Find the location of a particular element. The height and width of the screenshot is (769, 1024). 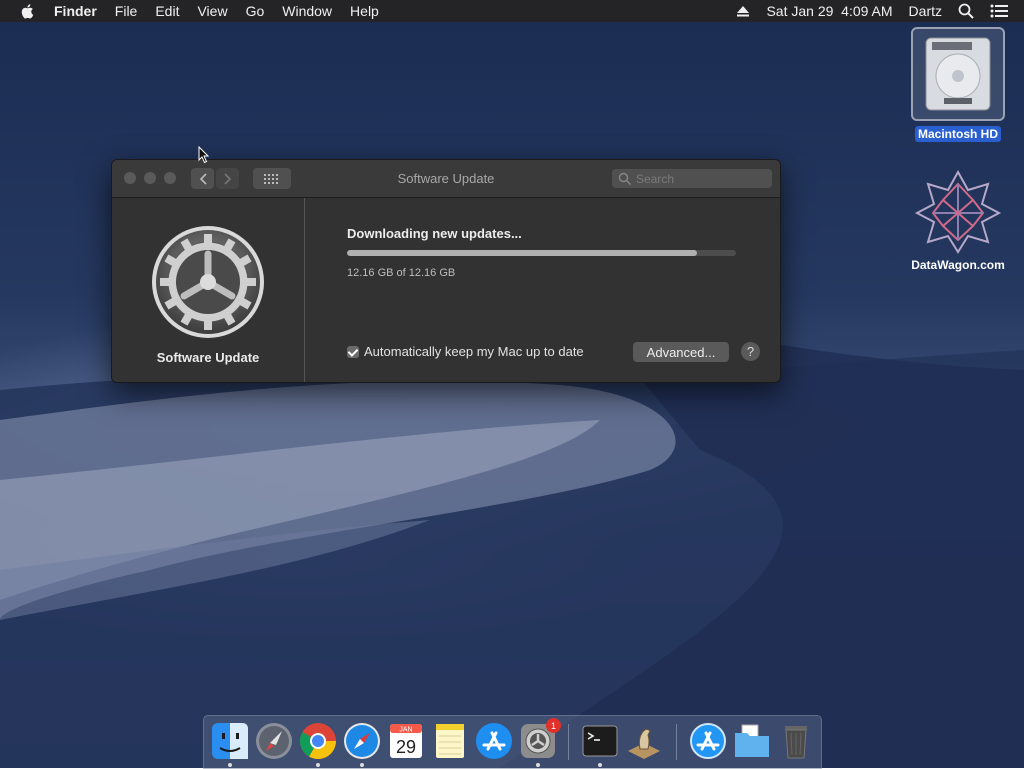

download-progress-fill is located at coordinates (522, 253).